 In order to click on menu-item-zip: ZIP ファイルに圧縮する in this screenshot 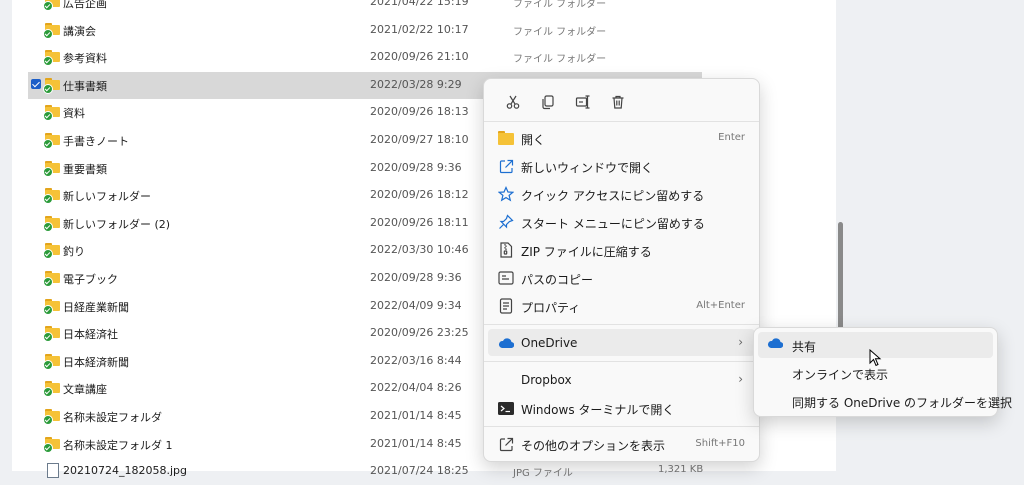, I will do `click(621, 249)`.